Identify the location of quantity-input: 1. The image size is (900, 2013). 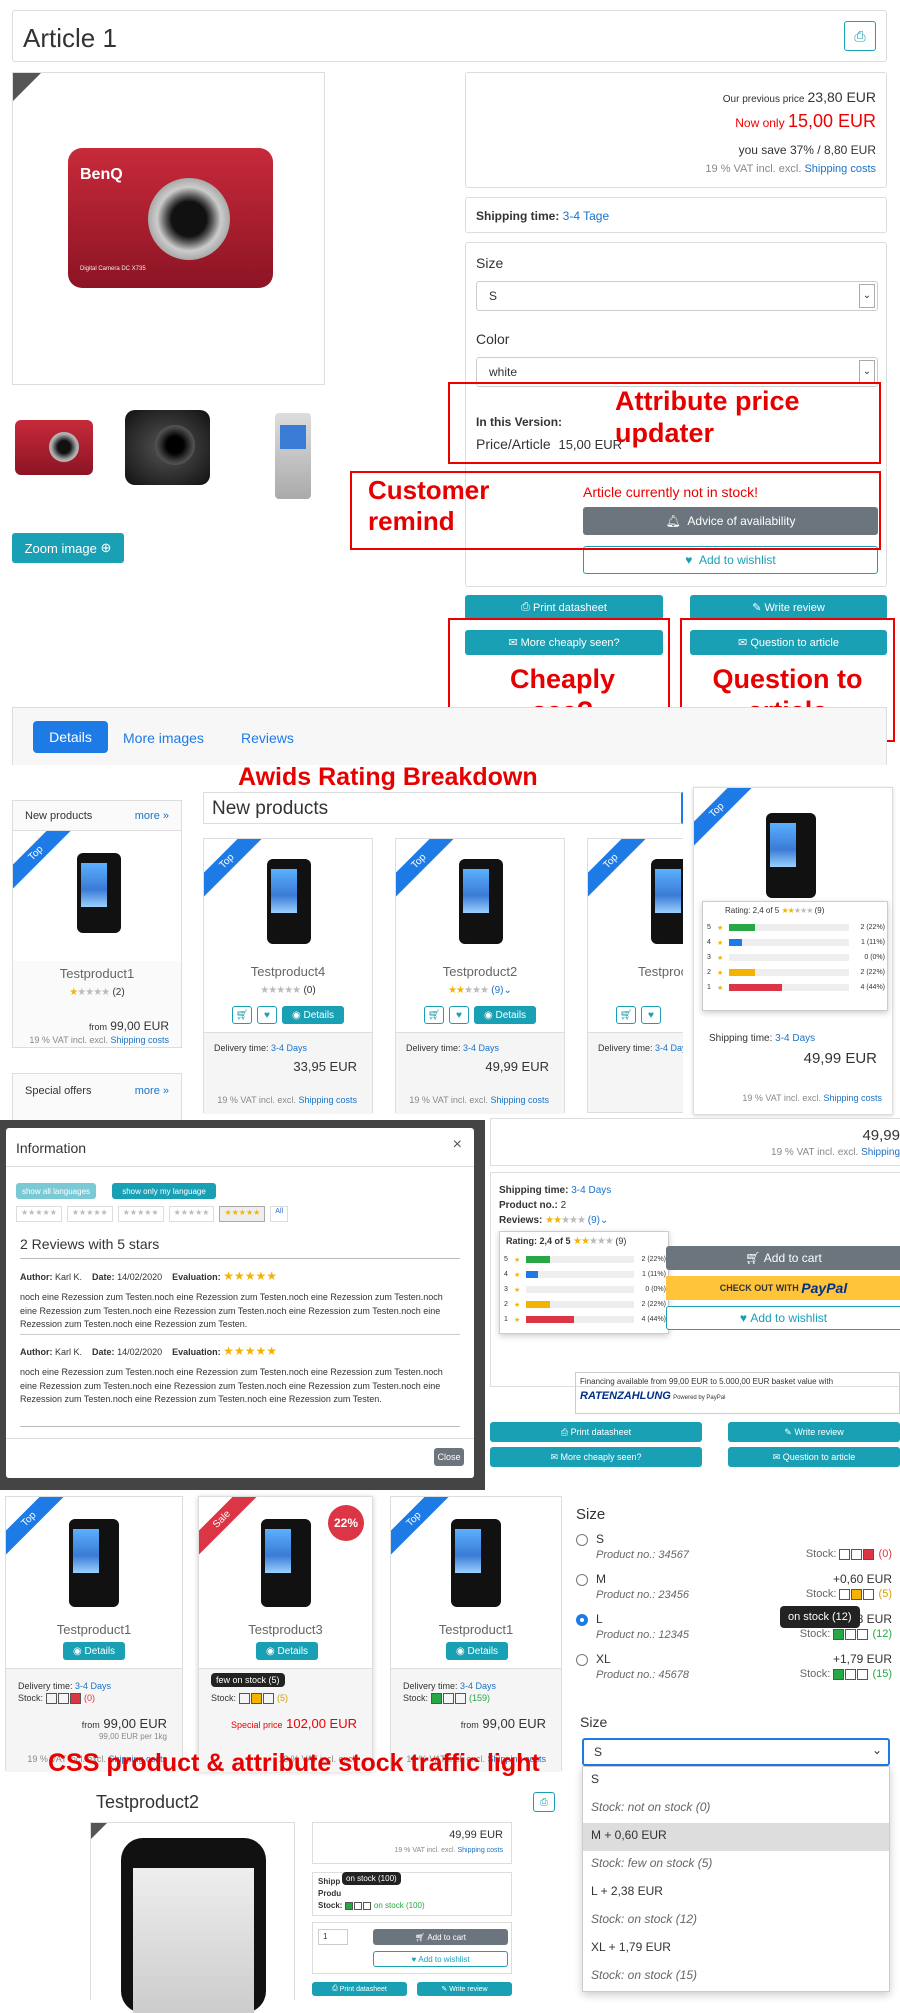
(333, 1937).